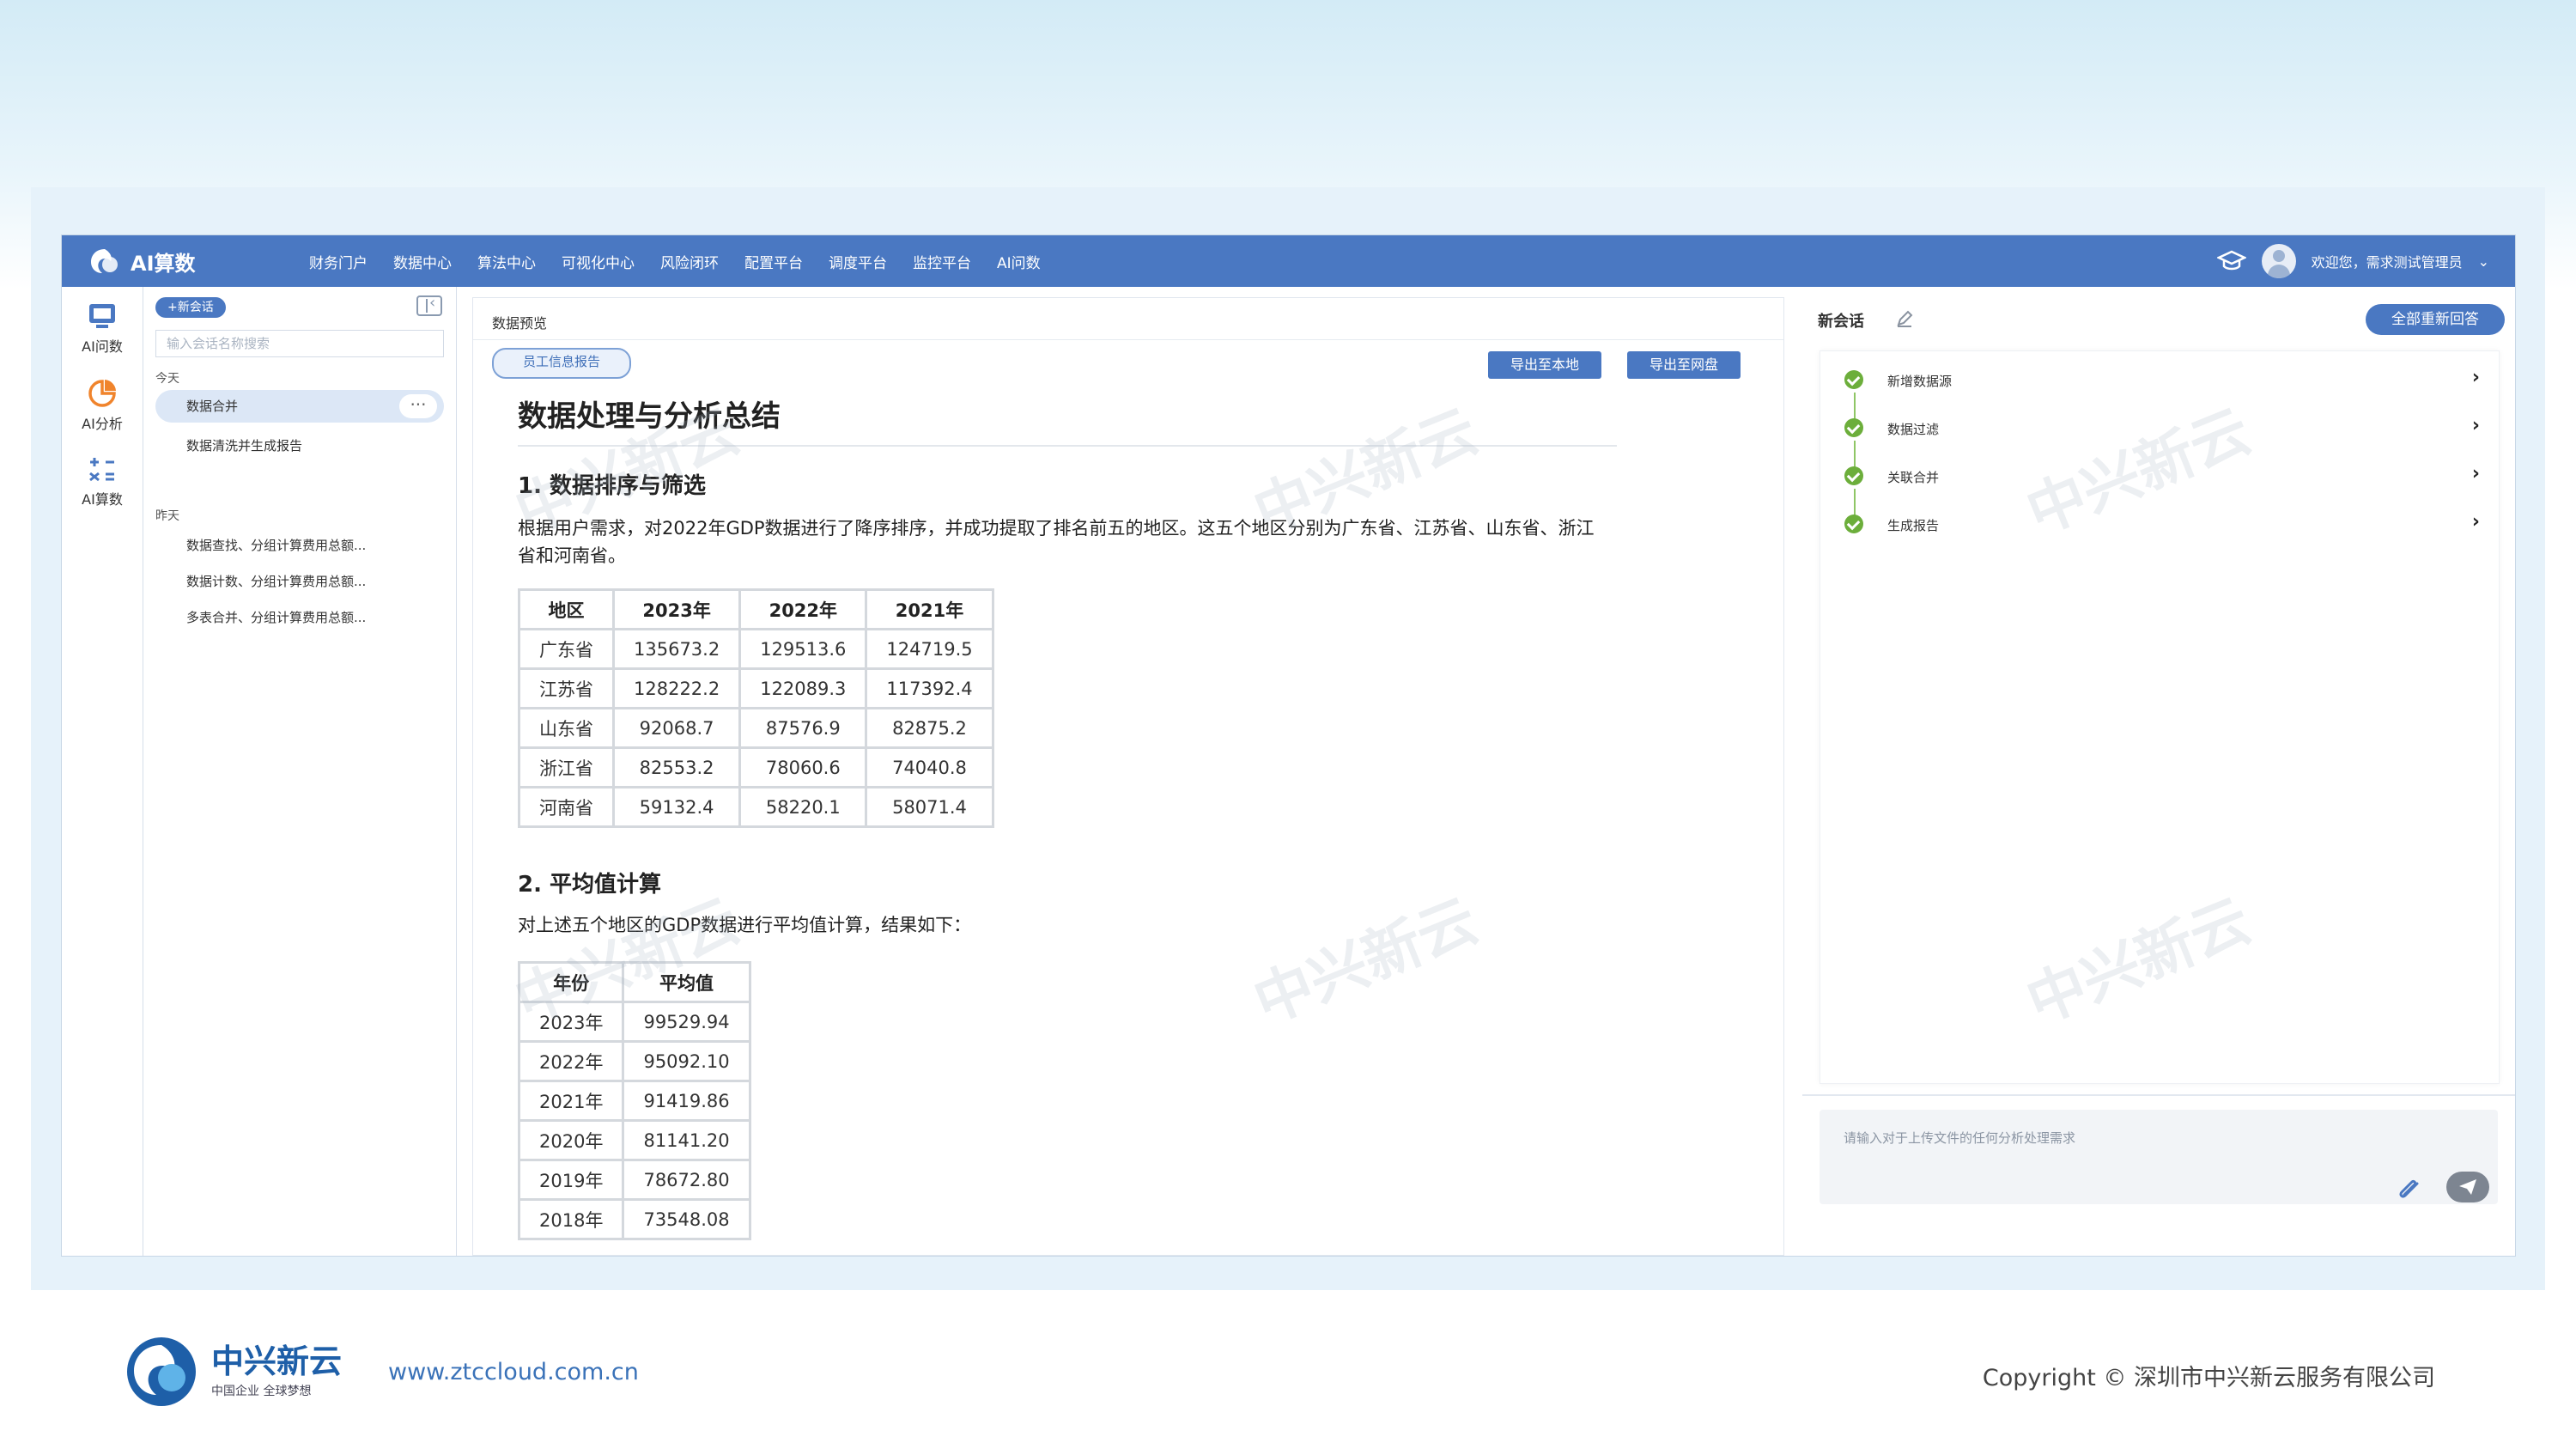  I want to click on user-greeting: 欢迎您，需求测试管理员, so click(2387, 261).